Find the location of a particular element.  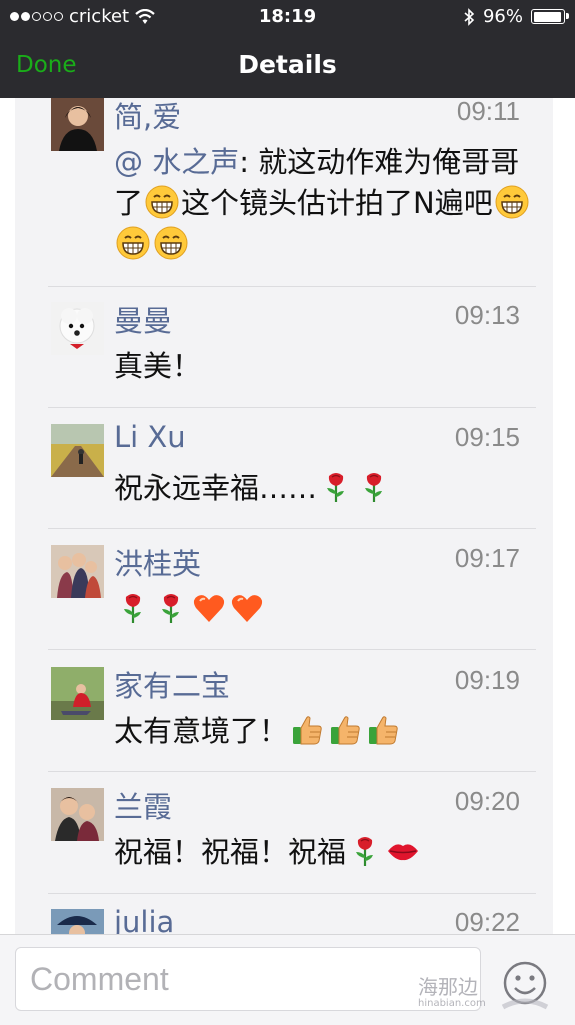

comment-time: 09:13 is located at coordinates (487, 315).